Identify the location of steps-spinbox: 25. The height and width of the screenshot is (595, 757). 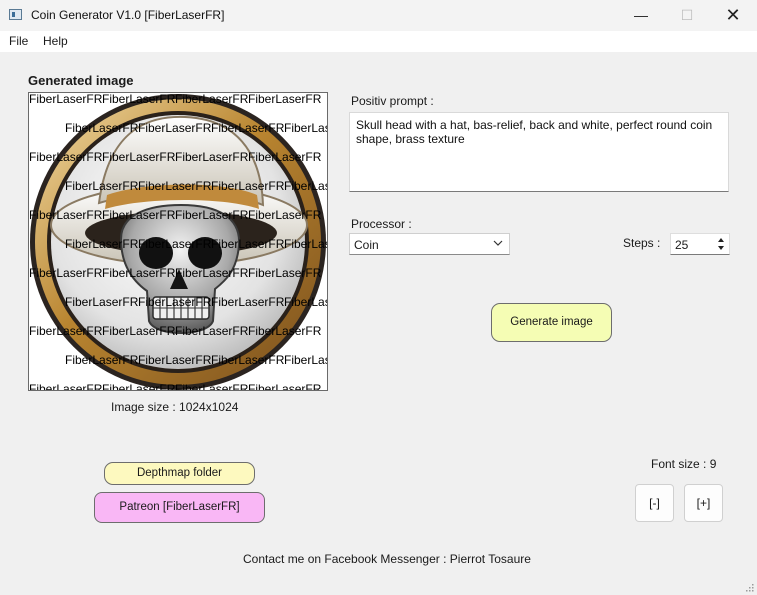
(700, 244).